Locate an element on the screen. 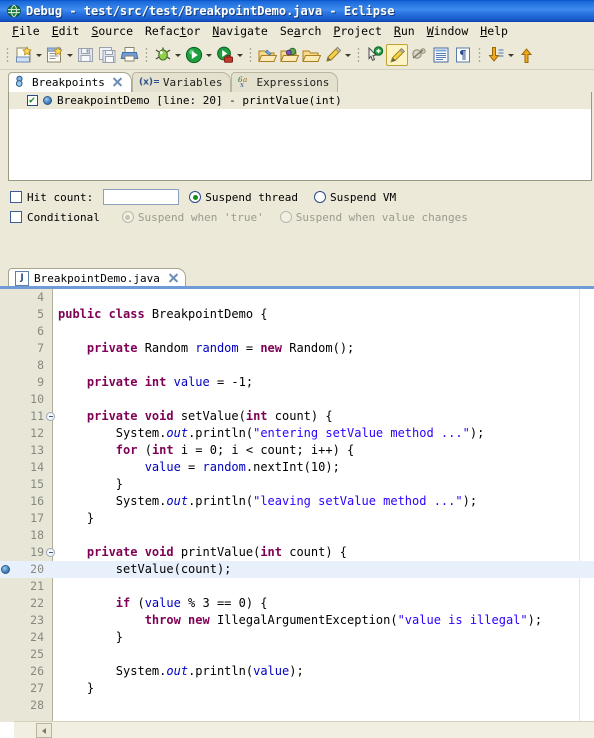 The image size is (594, 738). new-wizard-icon is located at coordinates (24, 55).